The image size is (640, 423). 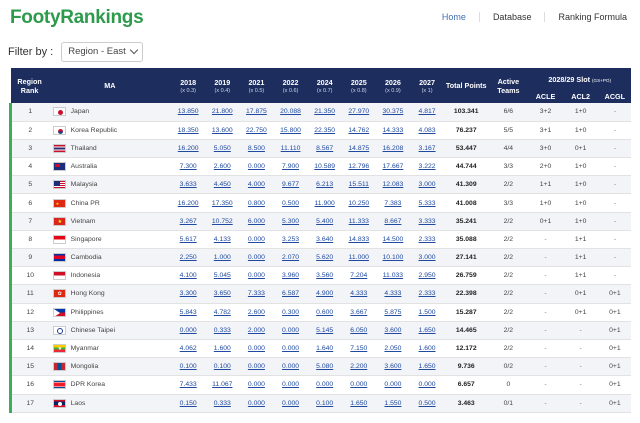 I want to click on cell-year-points: 0.800, so click(x=256, y=203).